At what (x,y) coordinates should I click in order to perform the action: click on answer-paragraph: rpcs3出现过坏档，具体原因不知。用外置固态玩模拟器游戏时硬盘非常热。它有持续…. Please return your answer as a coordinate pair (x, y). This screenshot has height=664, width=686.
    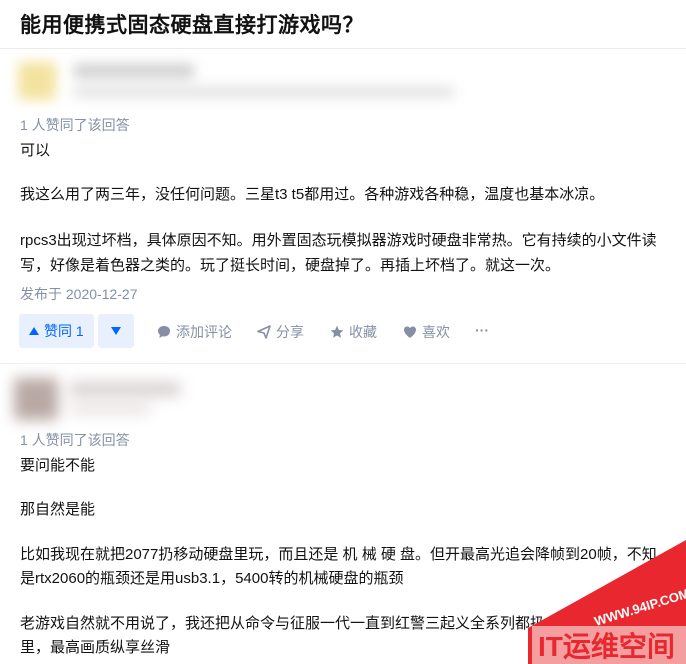
    Looking at the image, I should click on (338, 240).